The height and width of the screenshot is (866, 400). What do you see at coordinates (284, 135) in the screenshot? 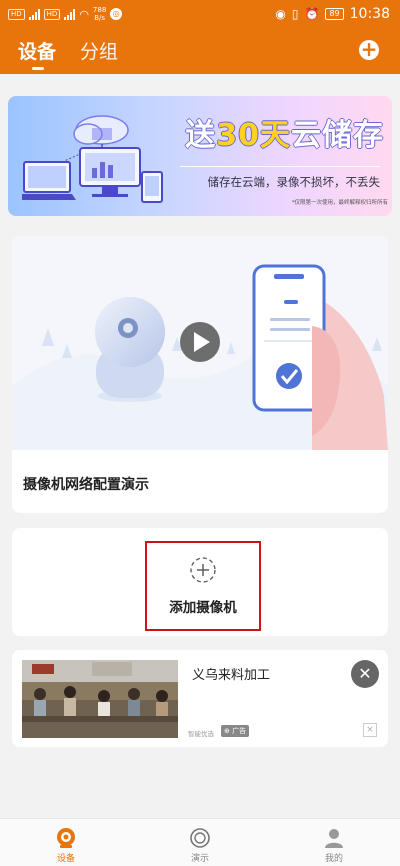
I see `banner-title: 送30天云储存` at bounding box center [284, 135].